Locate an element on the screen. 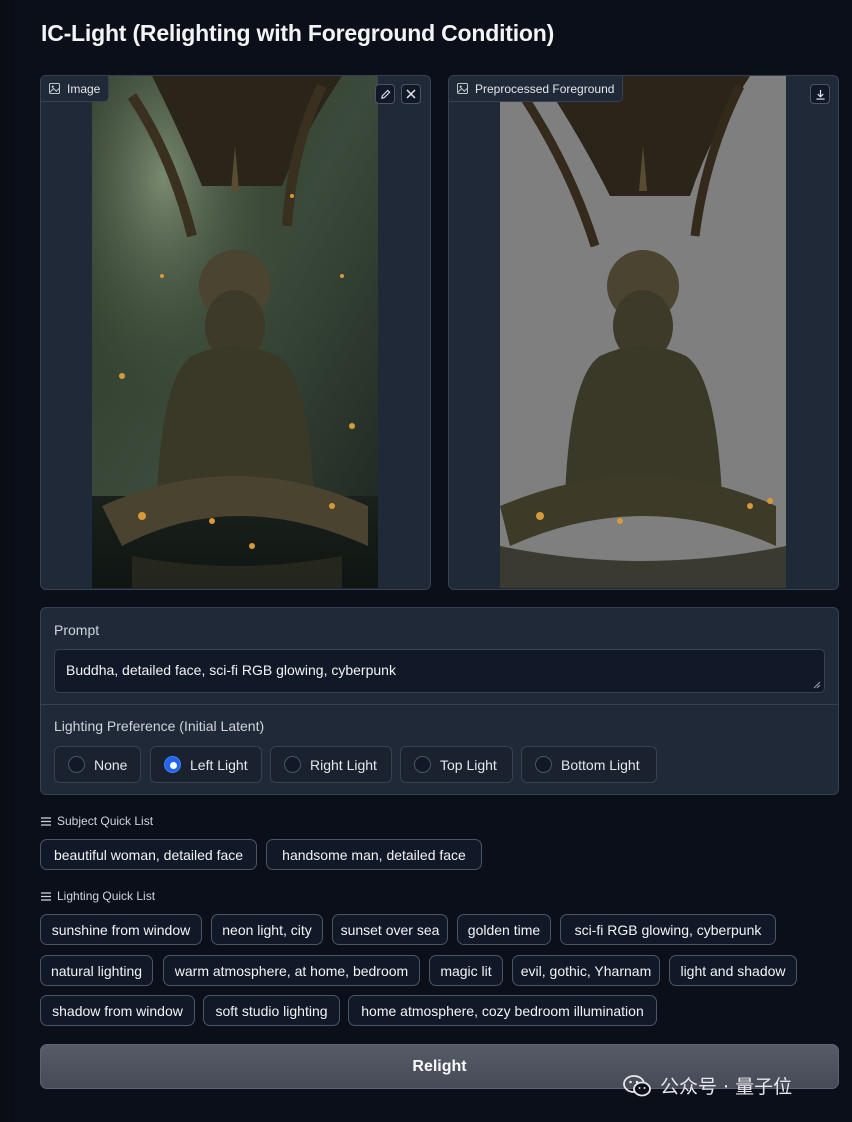 The width and height of the screenshot is (852, 1122). pencil-icon is located at coordinates (385, 94).